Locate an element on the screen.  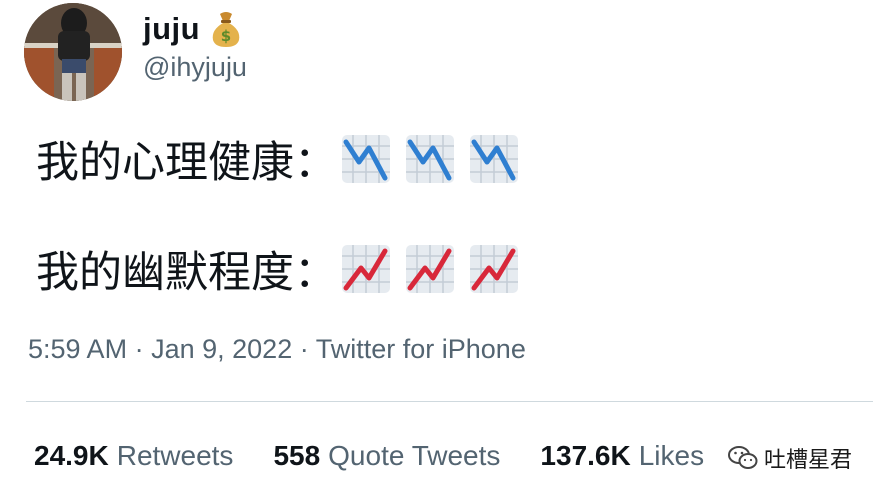
quote-tweets-stat: 558 Quote Tweets is located at coordinates (386, 456).